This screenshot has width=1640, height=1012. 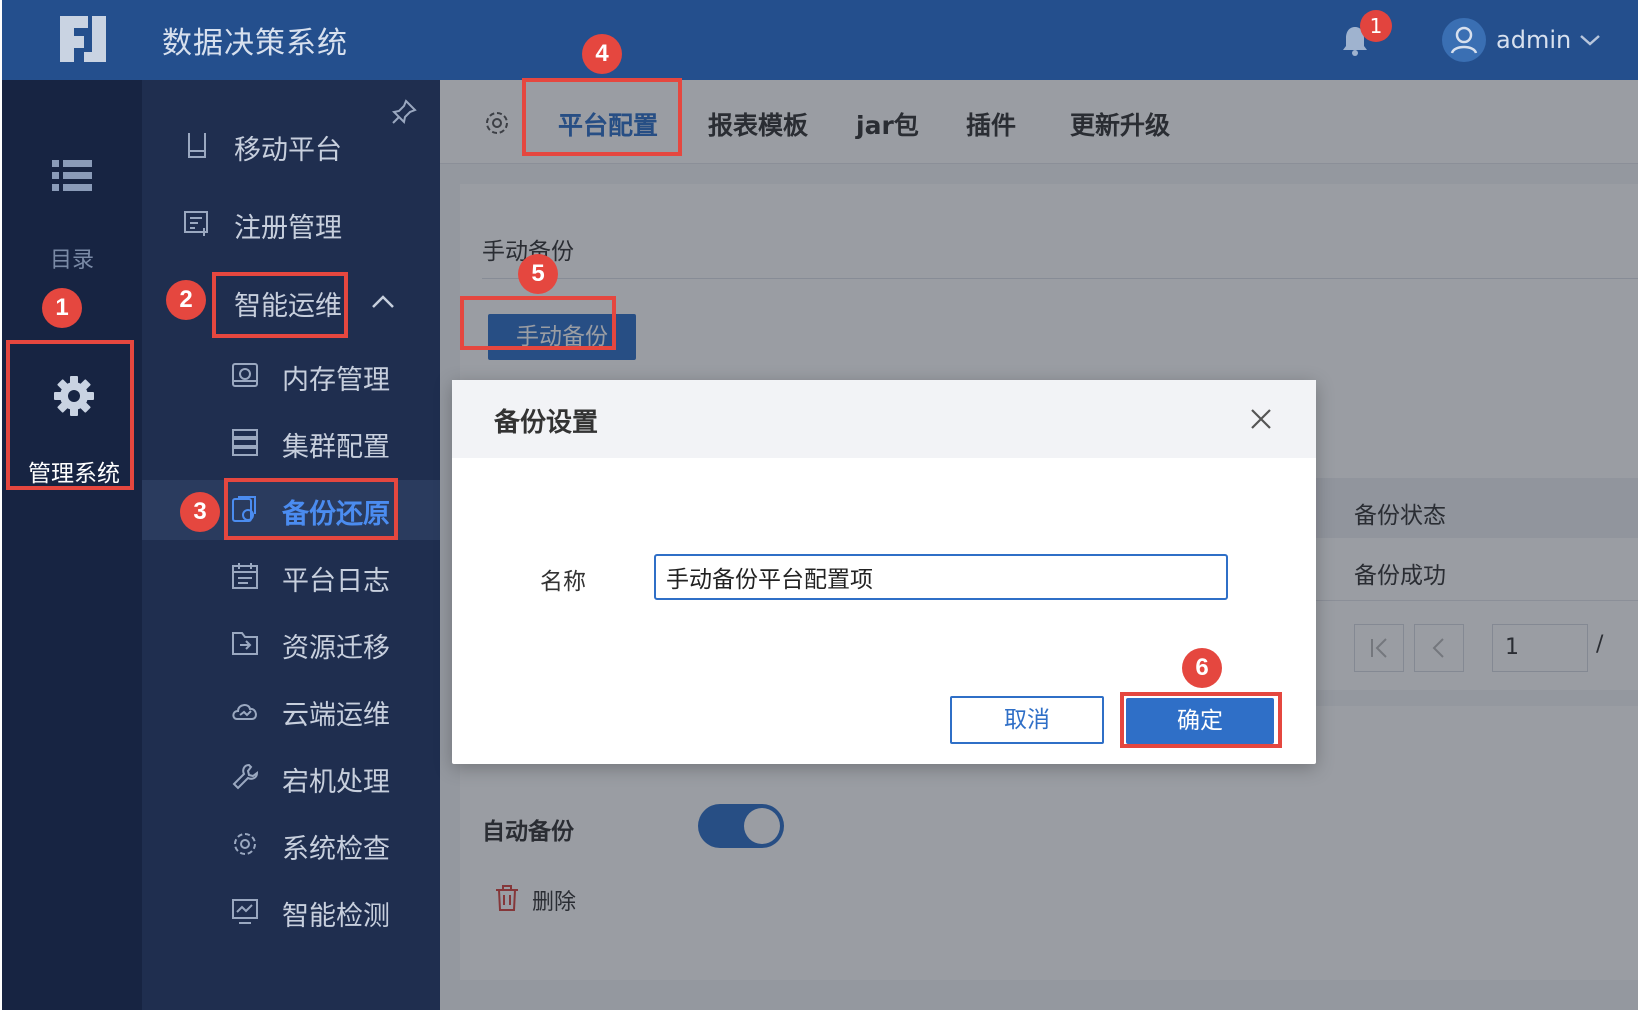 What do you see at coordinates (186, 300) in the screenshot?
I see `step-marker-2: 2` at bounding box center [186, 300].